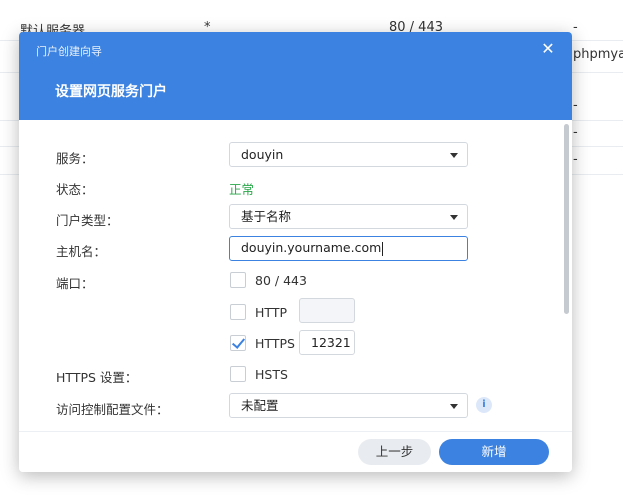 The image size is (623, 500). What do you see at coordinates (394, 452) in the screenshot?
I see `previous-button: 上一步` at bounding box center [394, 452].